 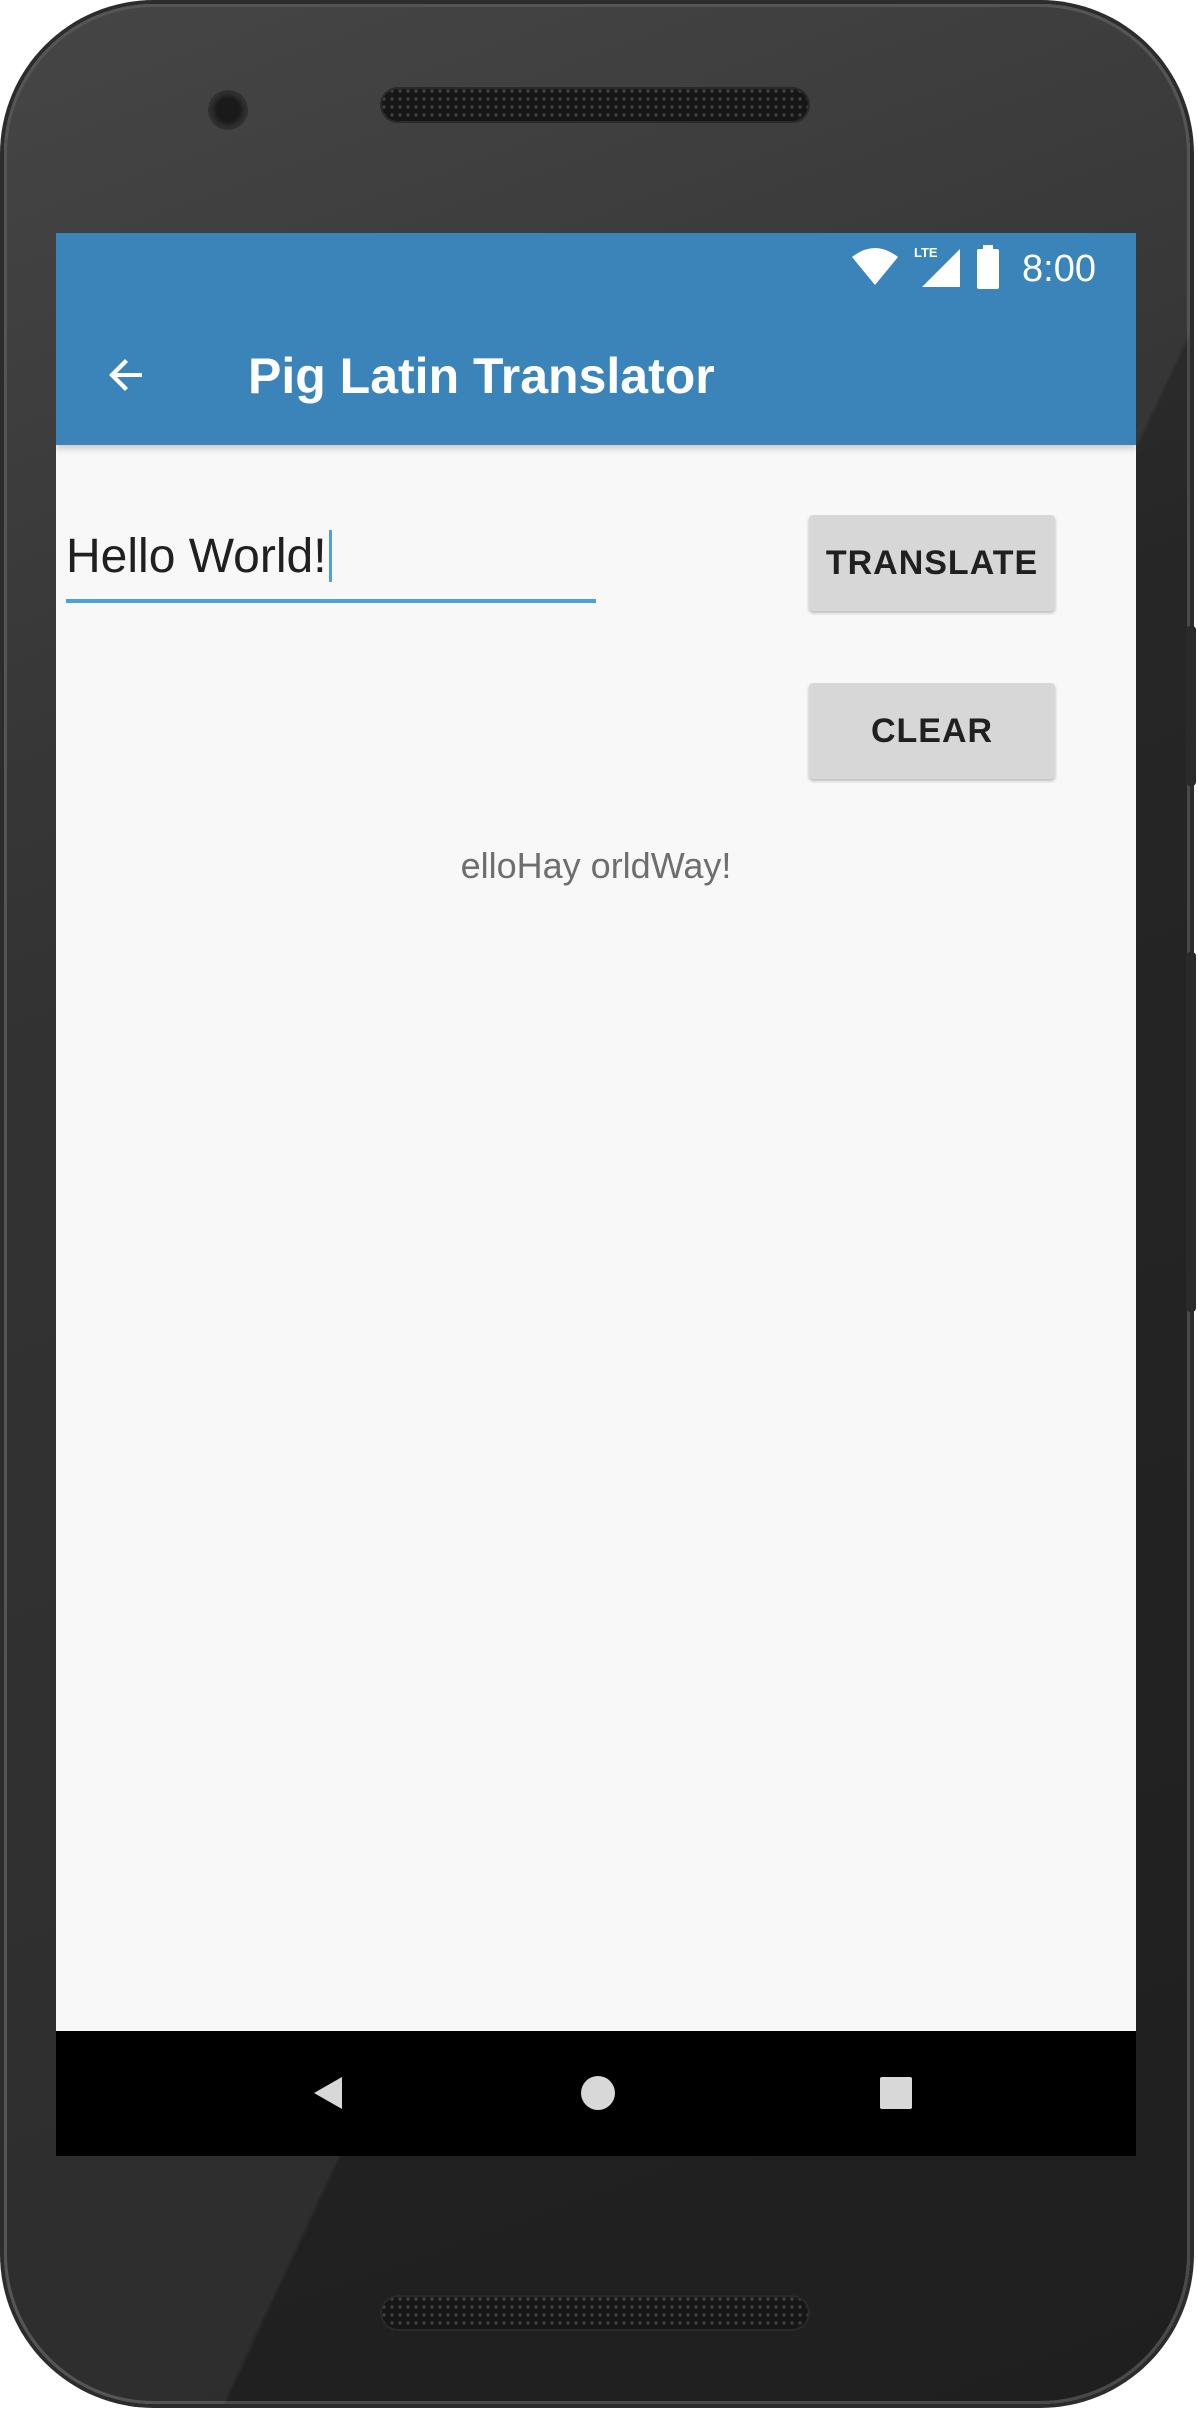 I want to click on status-icons: LTE 8:00, so click(x=973, y=269).